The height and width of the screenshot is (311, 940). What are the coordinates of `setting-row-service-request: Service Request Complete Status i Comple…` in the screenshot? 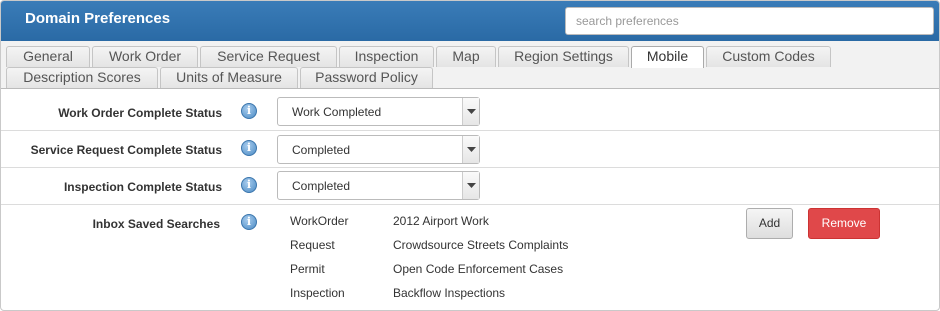 It's located at (470, 149).